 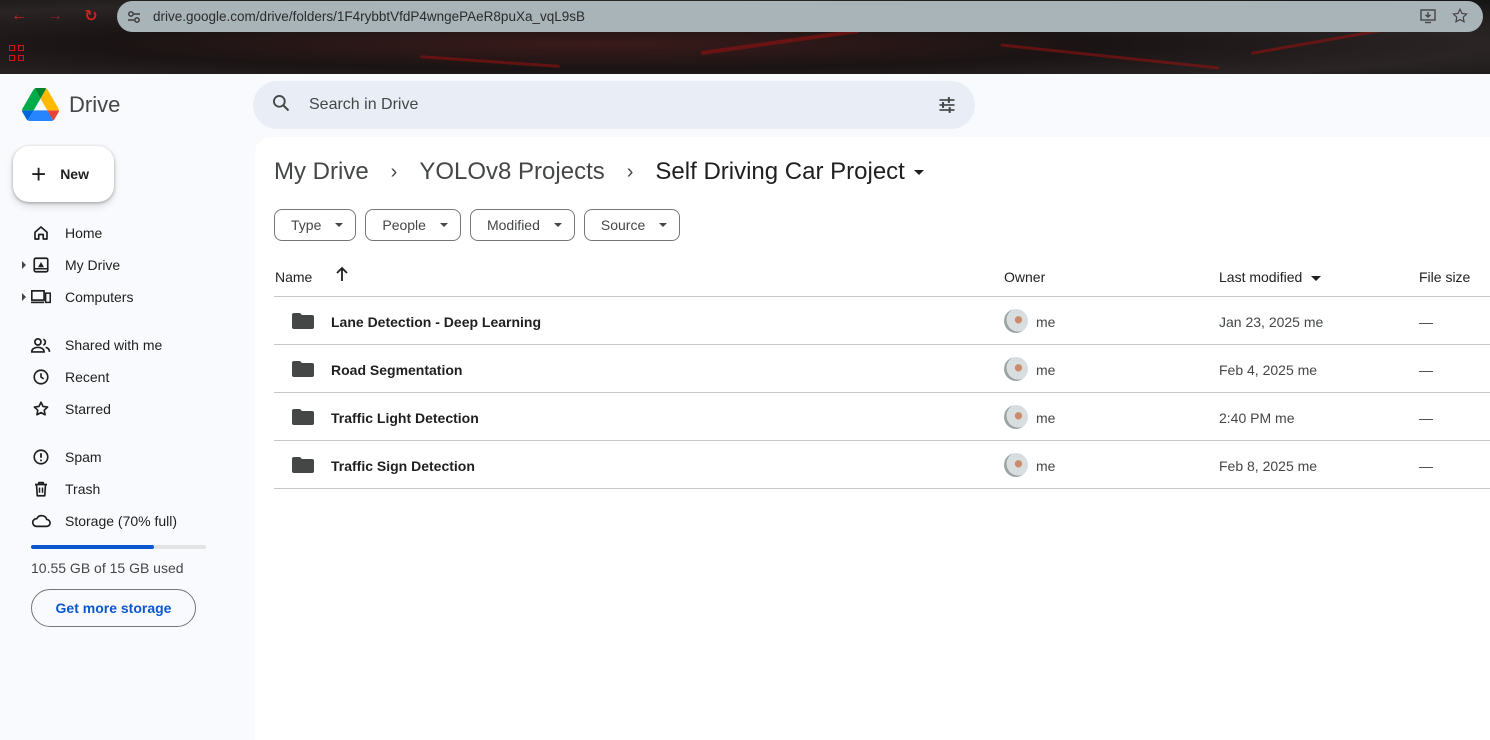 What do you see at coordinates (882, 369) in the screenshot?
I see `table-row: Road Segmentation me Feb 4, 2025 me —` at bounding box center [882, 369].